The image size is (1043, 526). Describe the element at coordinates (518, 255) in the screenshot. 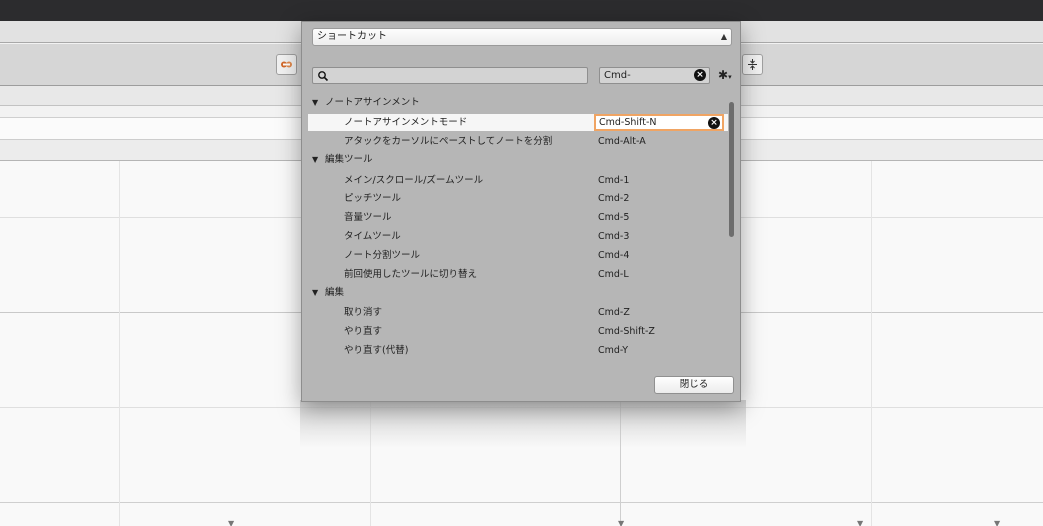

I see `list-item: ノート分割ツール Cmd-4` at that location.